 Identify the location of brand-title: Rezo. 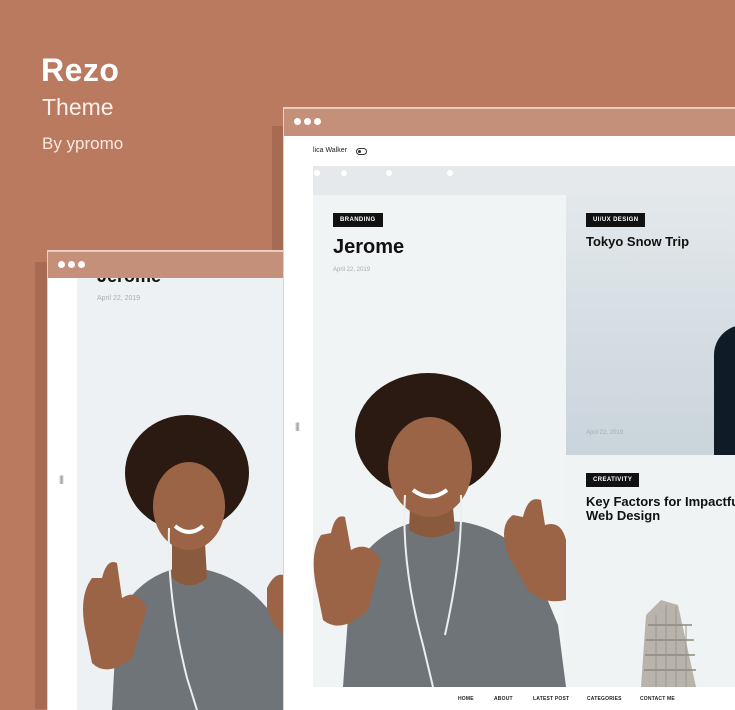
(80, 70).